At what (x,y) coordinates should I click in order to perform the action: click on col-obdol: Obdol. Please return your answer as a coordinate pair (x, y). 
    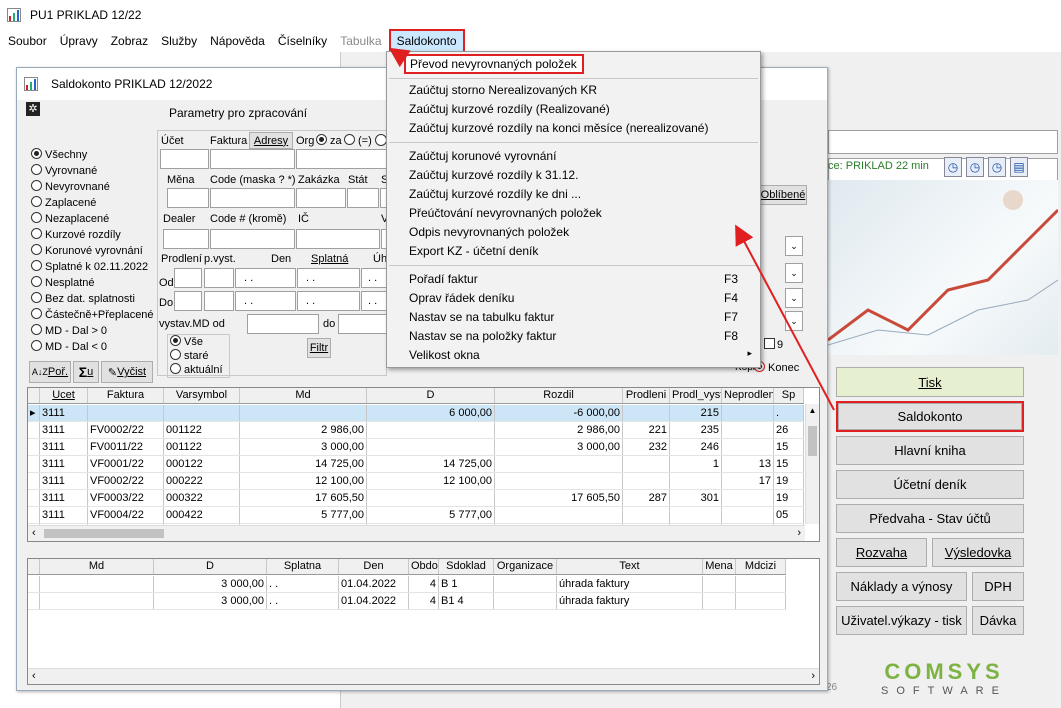
    Looking at the image, I should click on (424, 566).